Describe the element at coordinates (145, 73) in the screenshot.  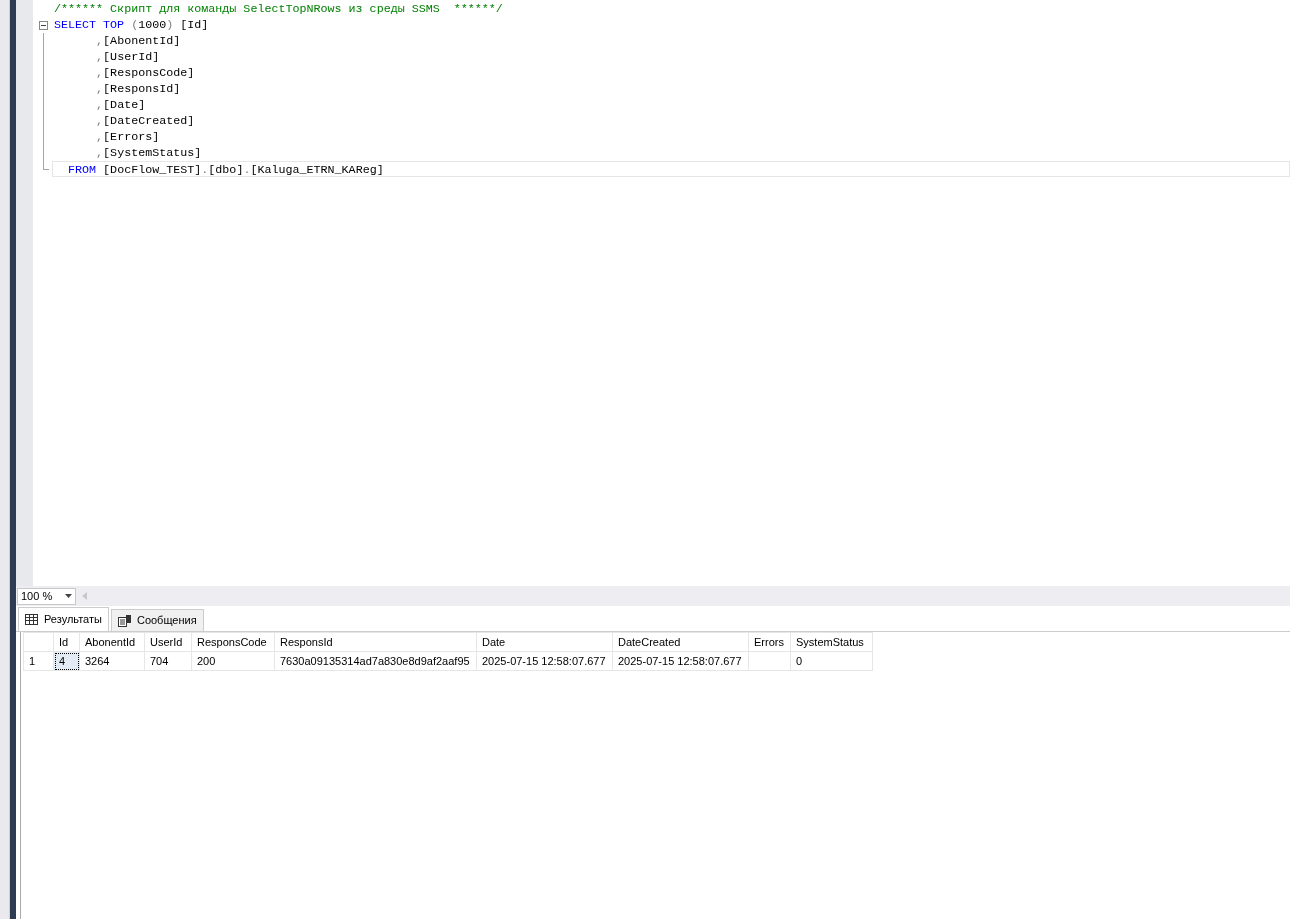
I see `code-line: ,[ResponsCode]` at that location.